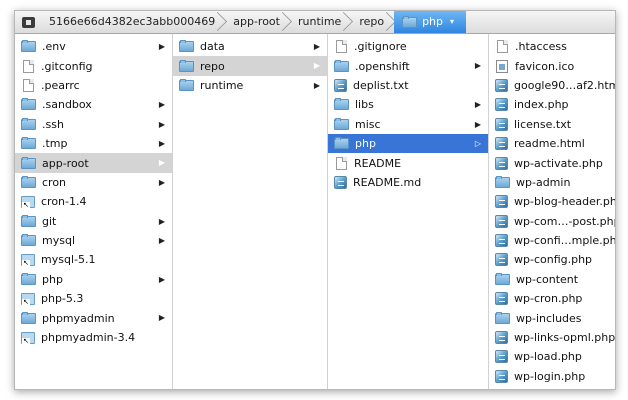 Image resolution: width=628 pixels, height=400 pixels. I want to click on list-item: favicon.ico, so click(552, 65).